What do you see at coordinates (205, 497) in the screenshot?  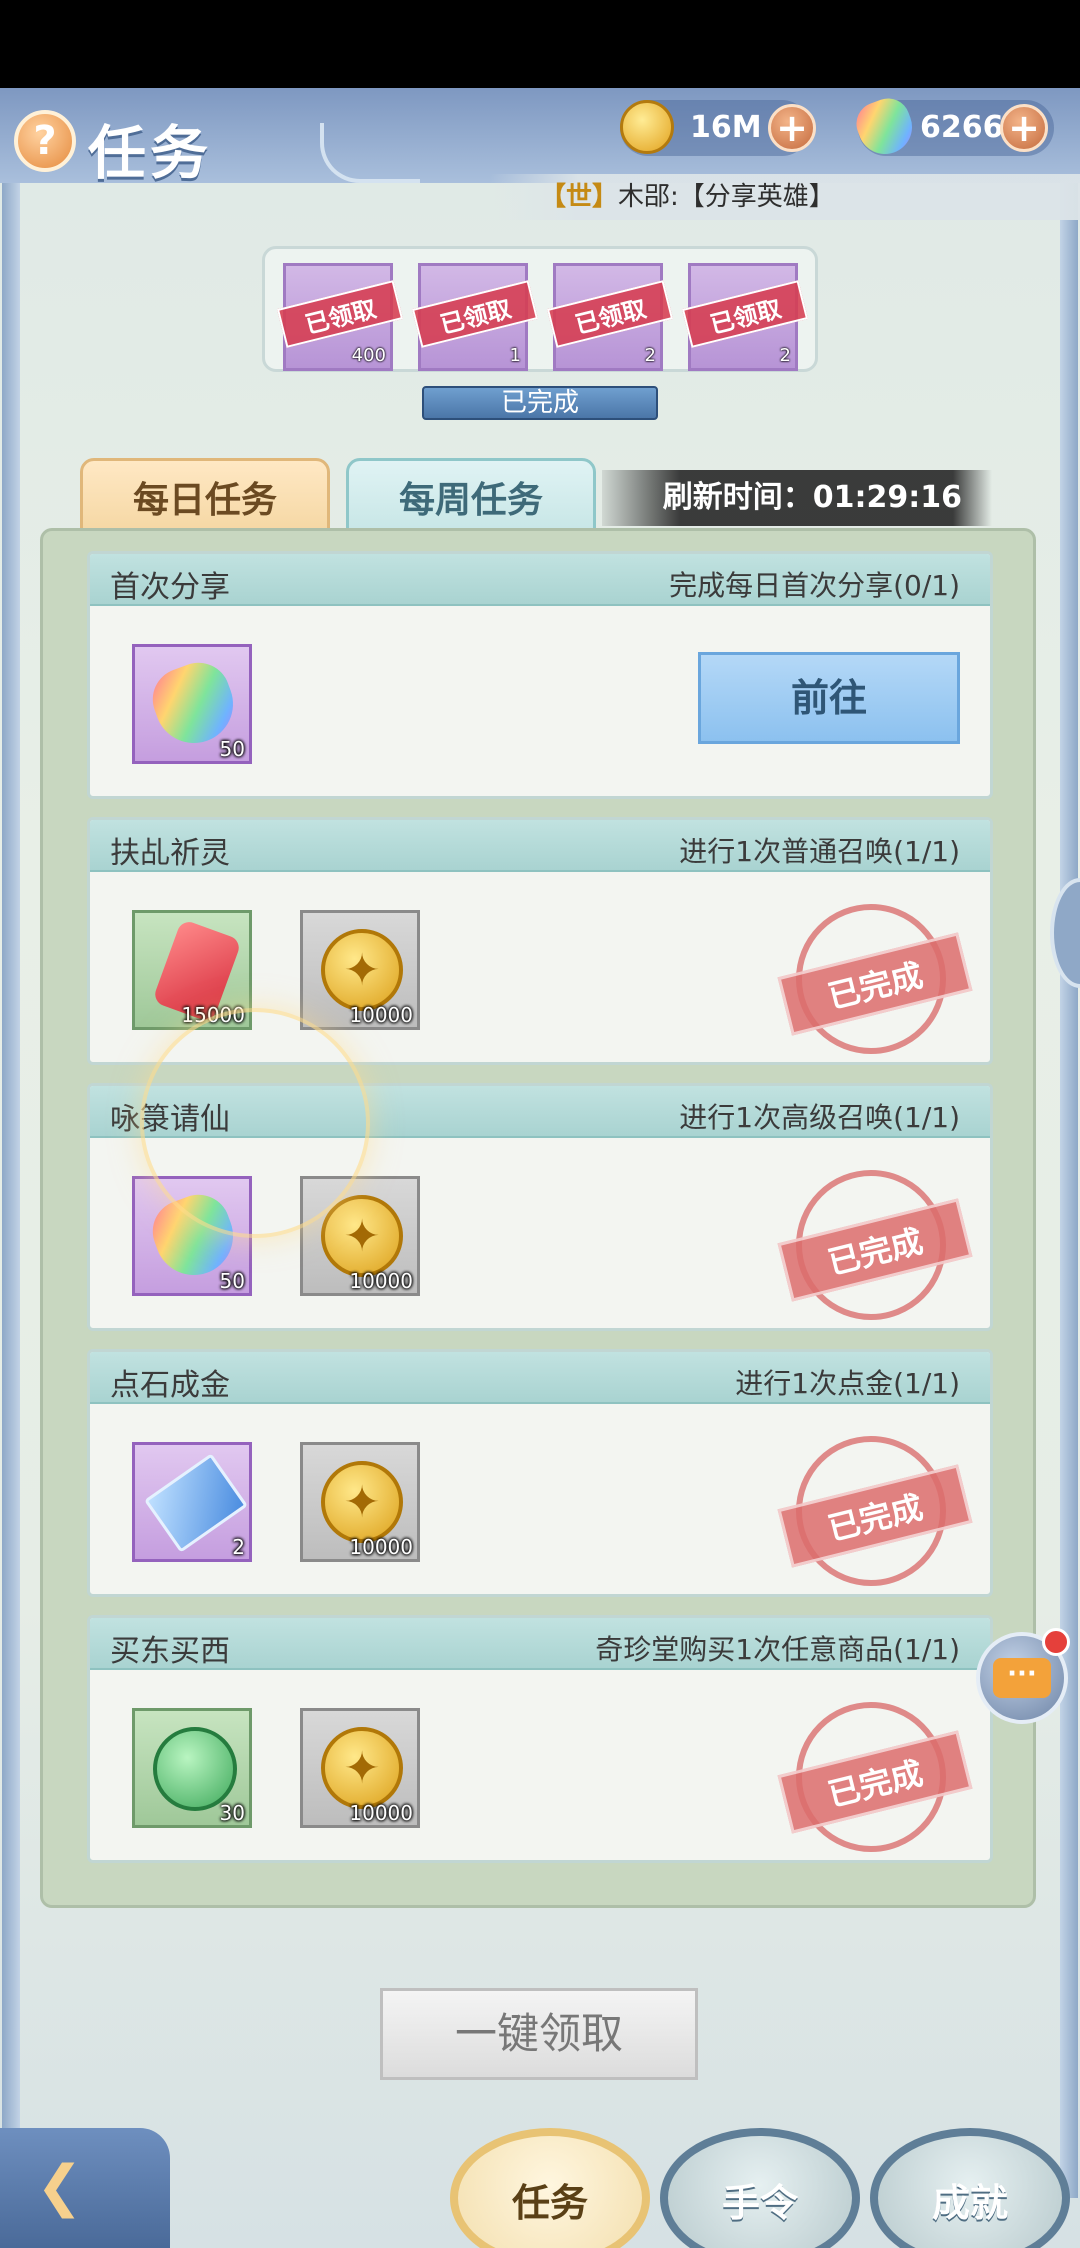 I see `tab-daily-tasks: 每日任务` at bounding box center [205, 497].